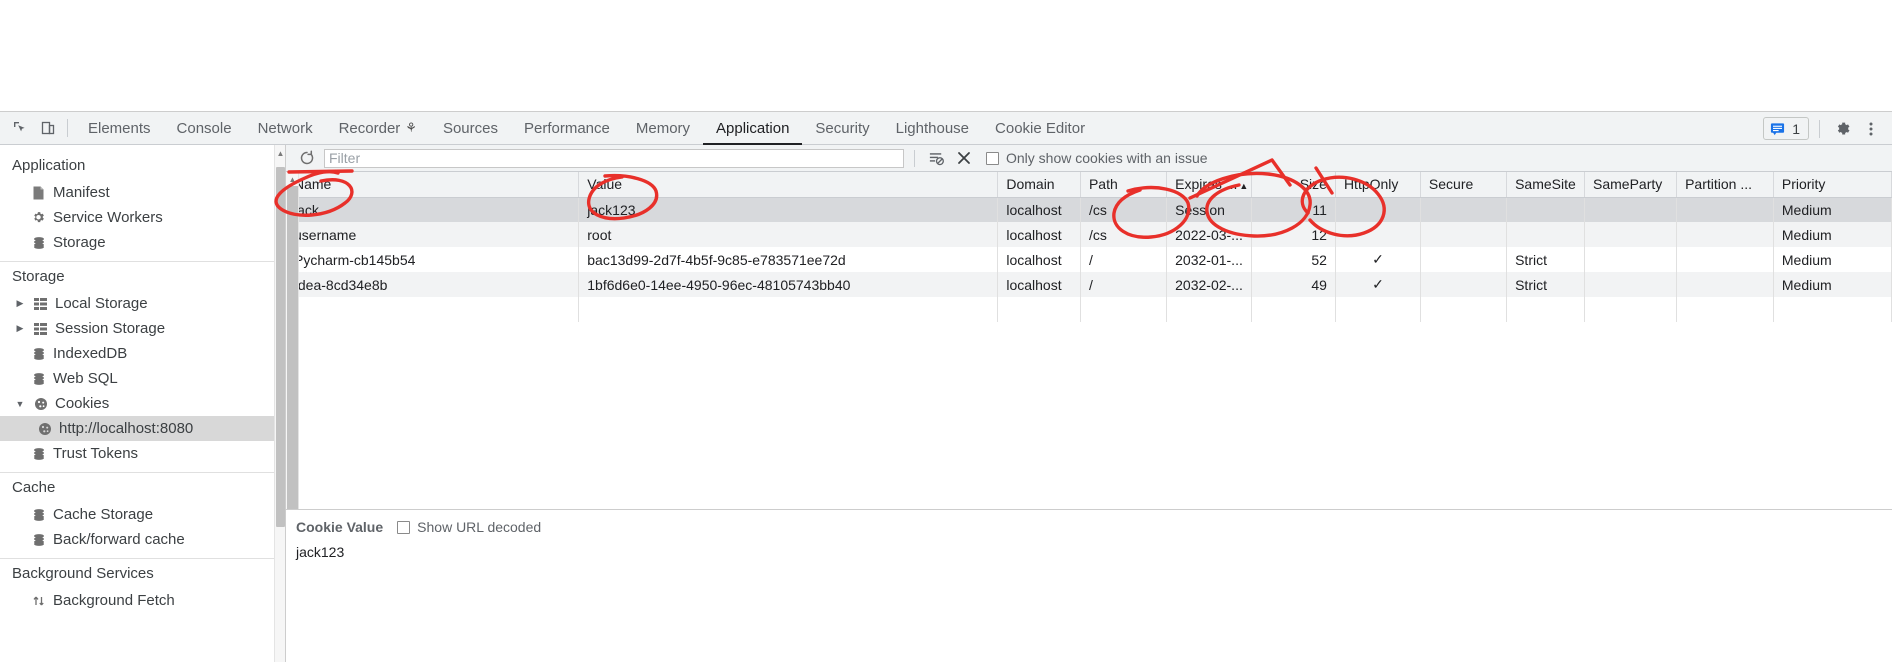  Describe the element at coordinates (1293, 209) in the screenshot. I see `cell-size: 11` at that location.